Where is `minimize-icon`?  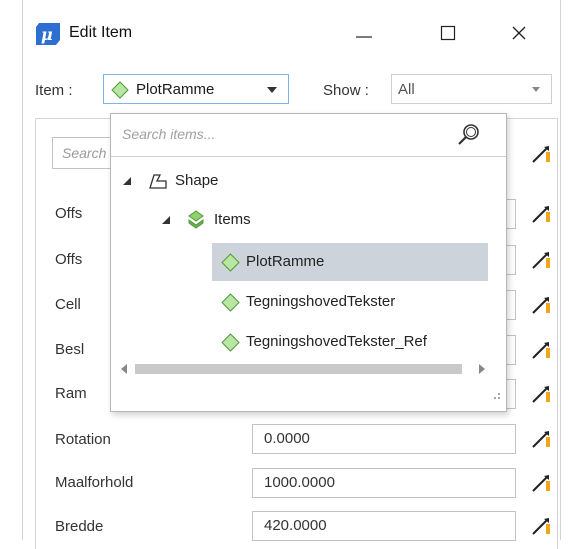
minimize-icon is located at coordinates (364, 37).